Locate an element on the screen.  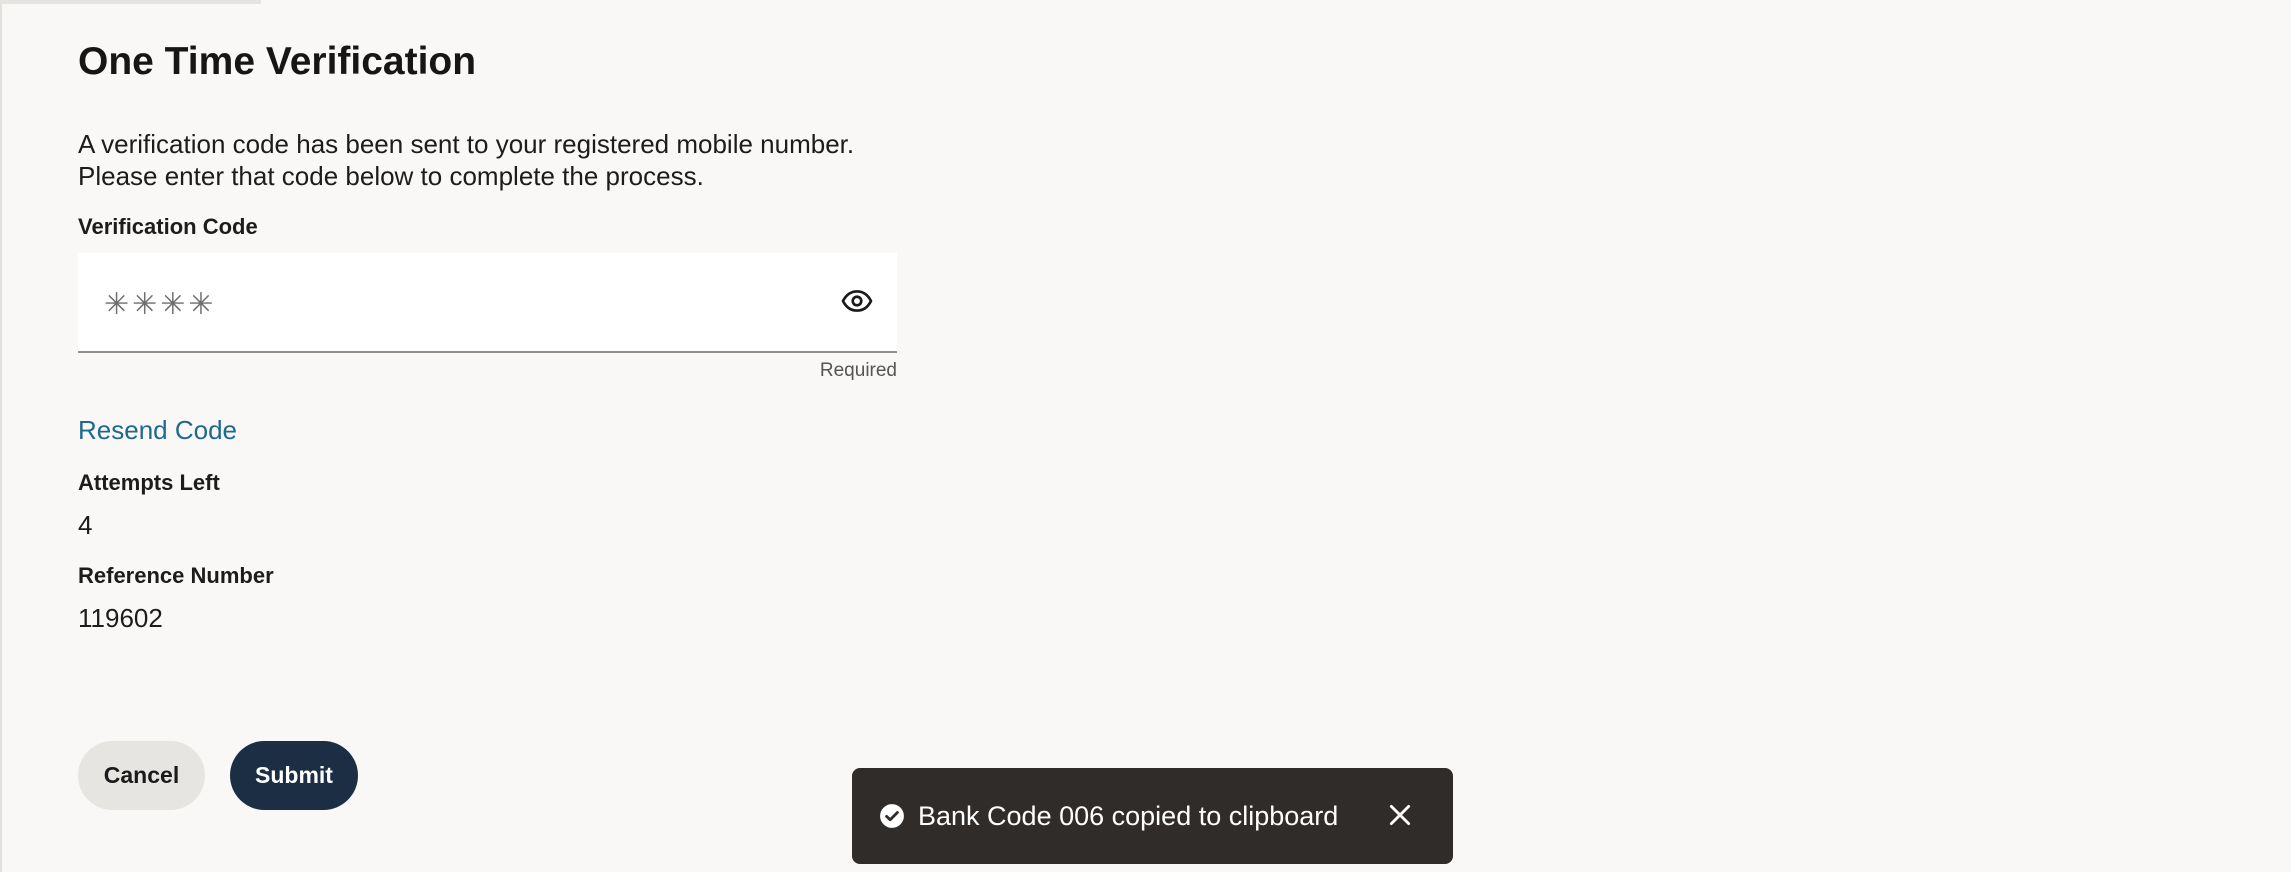
page-left-border is located at coordinates (1, 436).